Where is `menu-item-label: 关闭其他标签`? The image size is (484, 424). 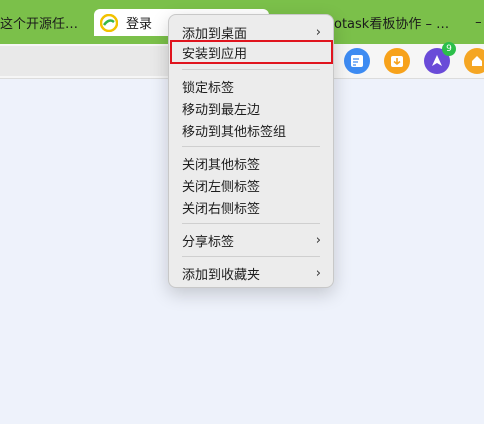 menu-item-label: 关闭其他标签 is located at coordinates (221, 165).